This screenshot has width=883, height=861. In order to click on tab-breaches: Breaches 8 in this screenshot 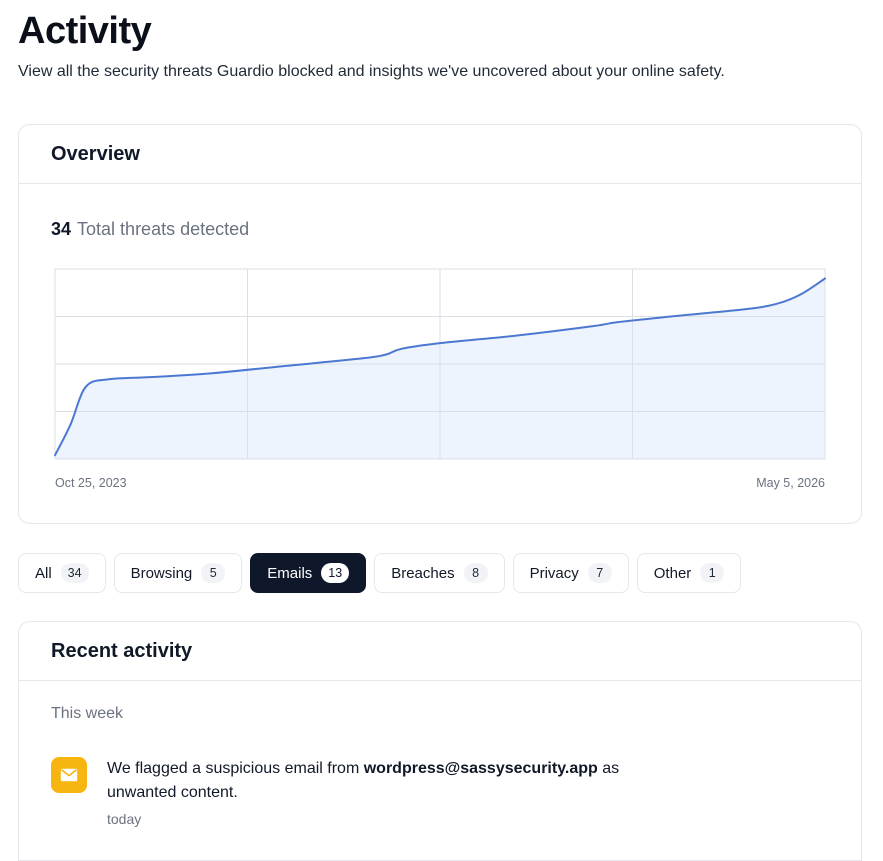, I will do `click(439, 573)`.